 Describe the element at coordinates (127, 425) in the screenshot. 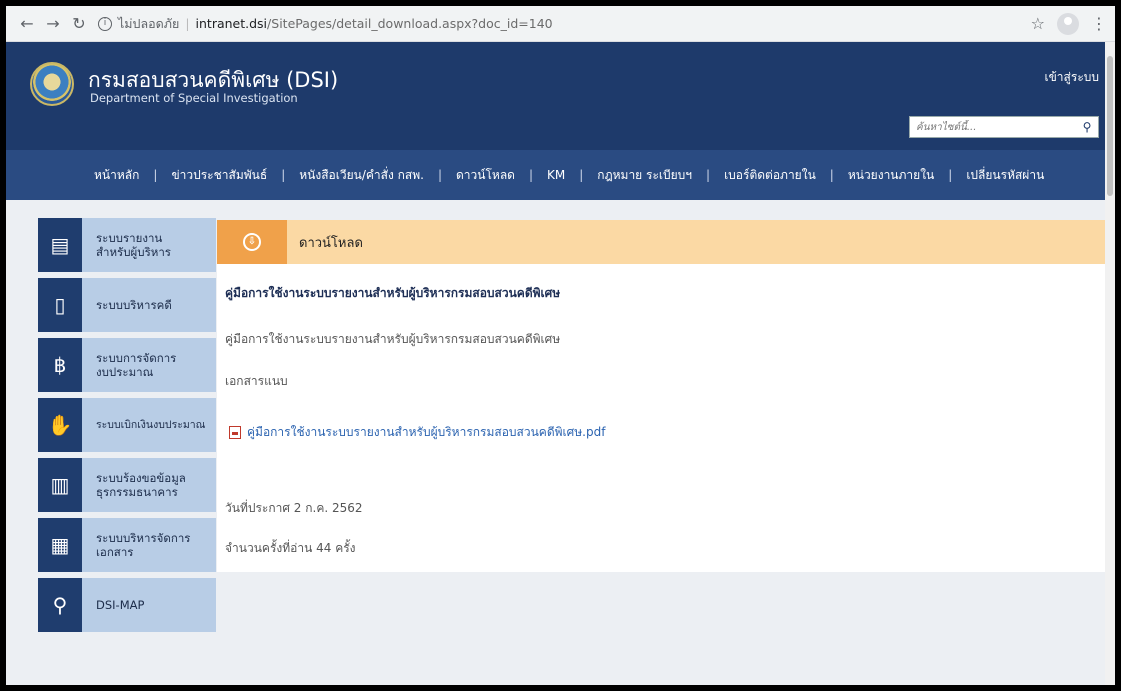

I see `sidebar-item-budget-withdraw: ✋ ระบบเบิกเงินงบประมาณ` at that location.